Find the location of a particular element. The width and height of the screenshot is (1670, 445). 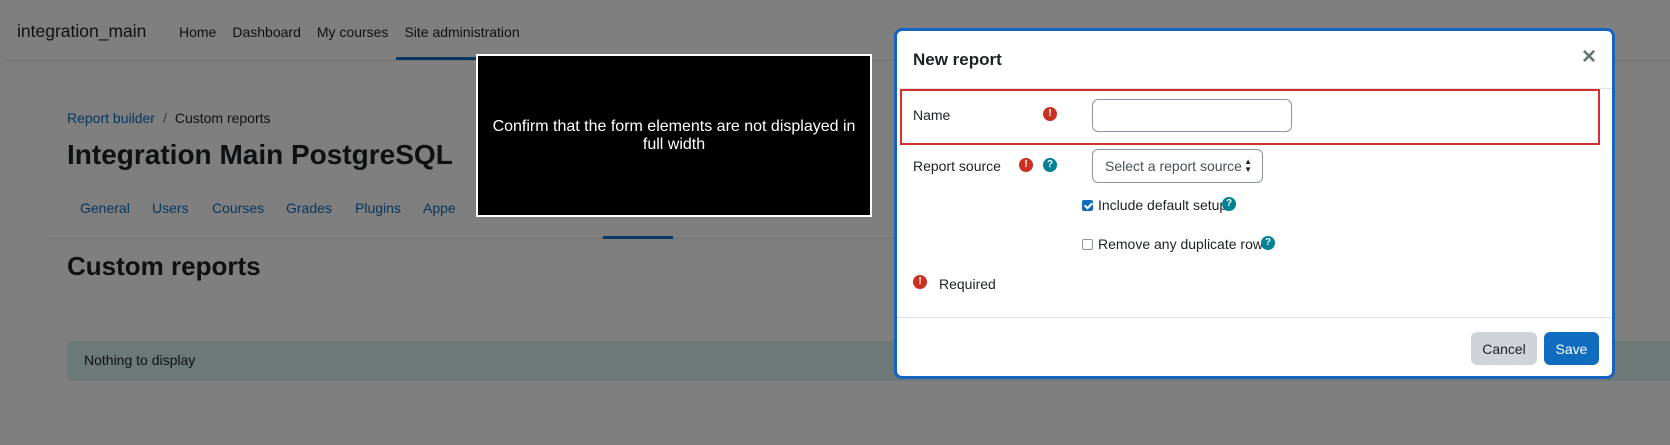

name-label: Name is located at coordinates (932, 115).